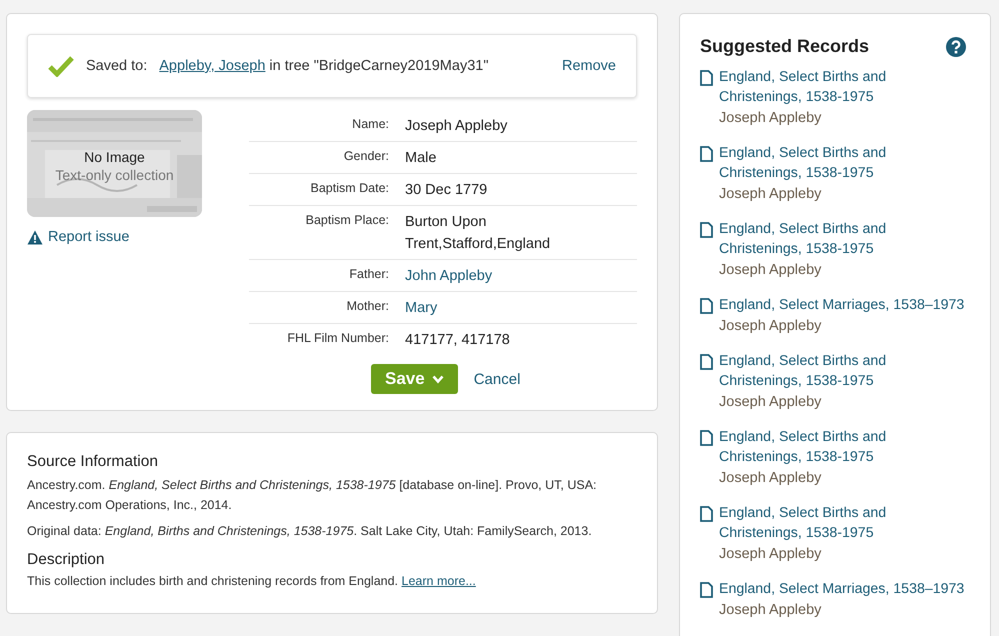 The width and height of the screenshot is (999, 636). Describe the element at coordinates (458, 340) in the screenshot. I see `field-value: 417177, 417178` at that location.